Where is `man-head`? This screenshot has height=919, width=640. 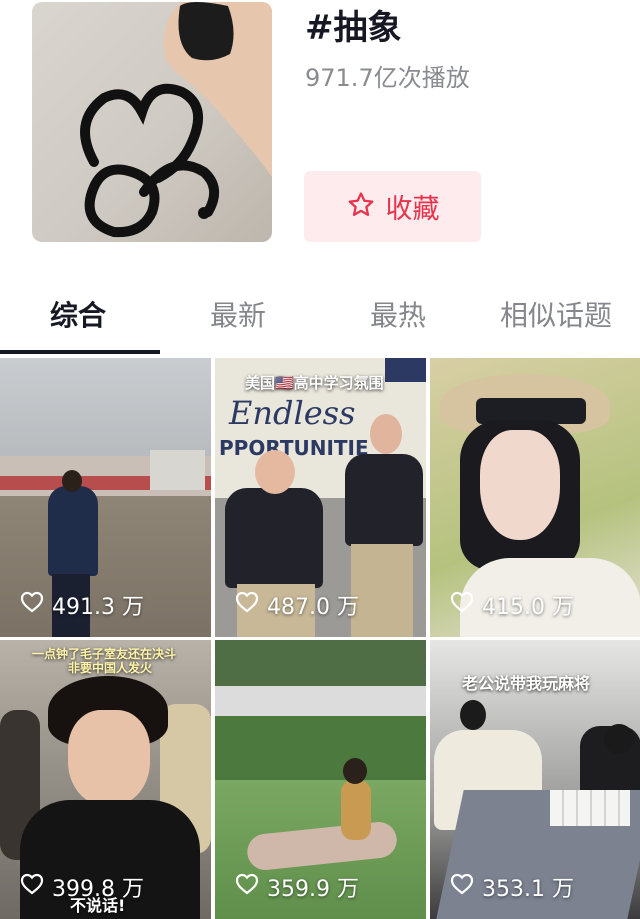
man-head is located at coordinates (473, 715).